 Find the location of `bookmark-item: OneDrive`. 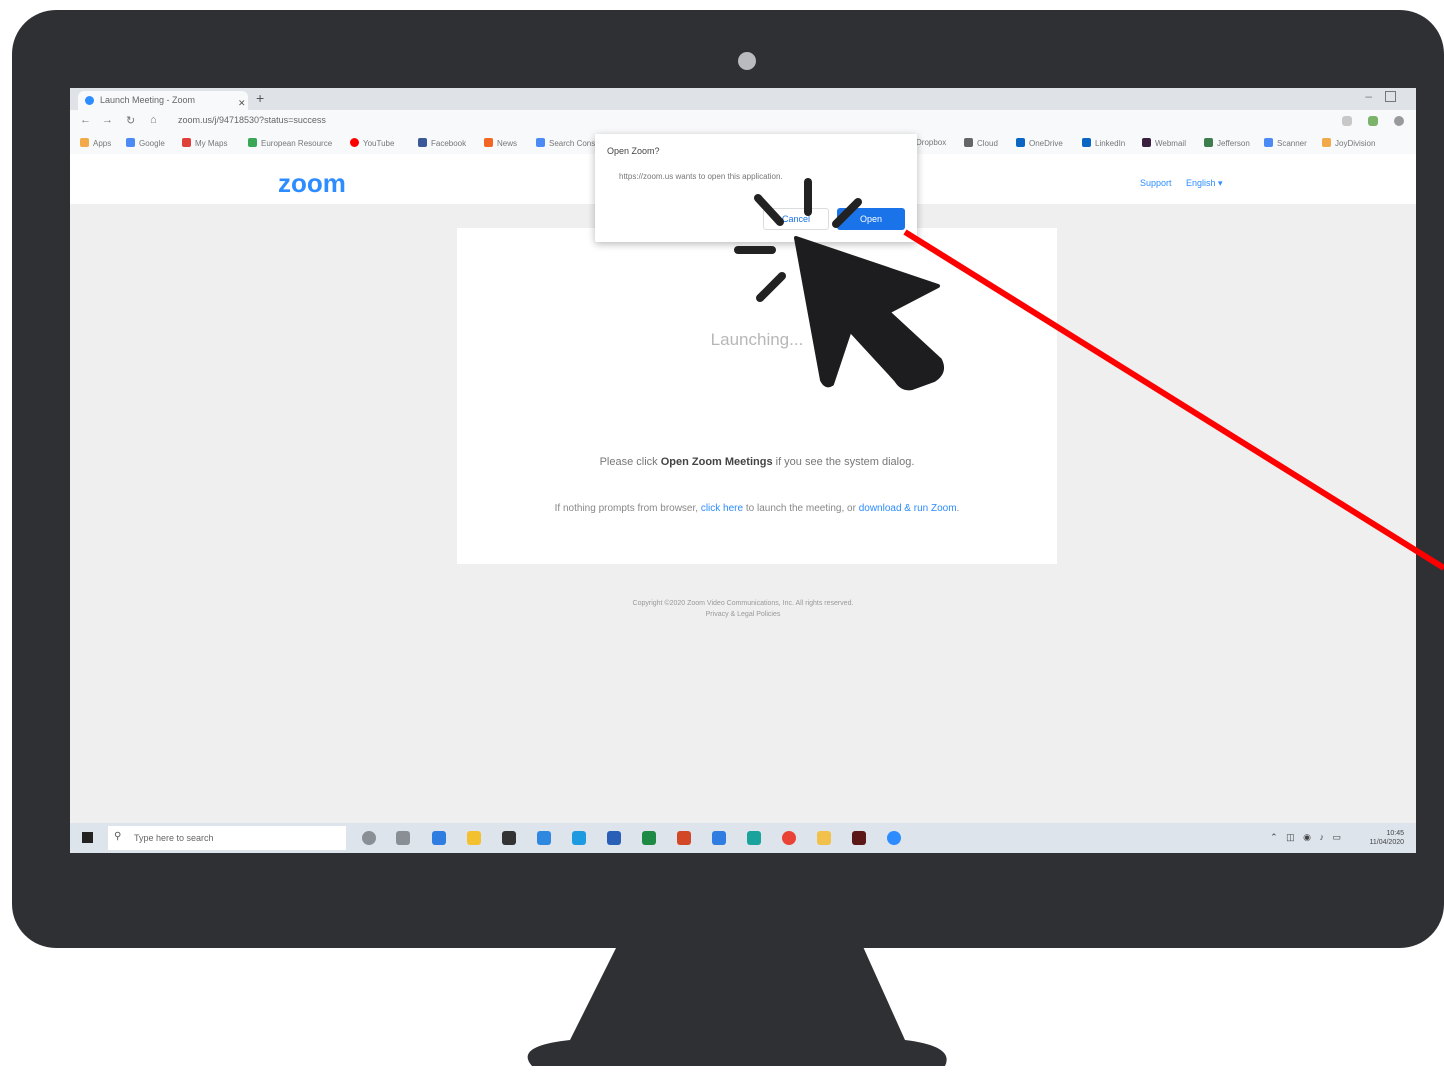

bookmark-item: OneDrive is located at coordinates (1039, 143).